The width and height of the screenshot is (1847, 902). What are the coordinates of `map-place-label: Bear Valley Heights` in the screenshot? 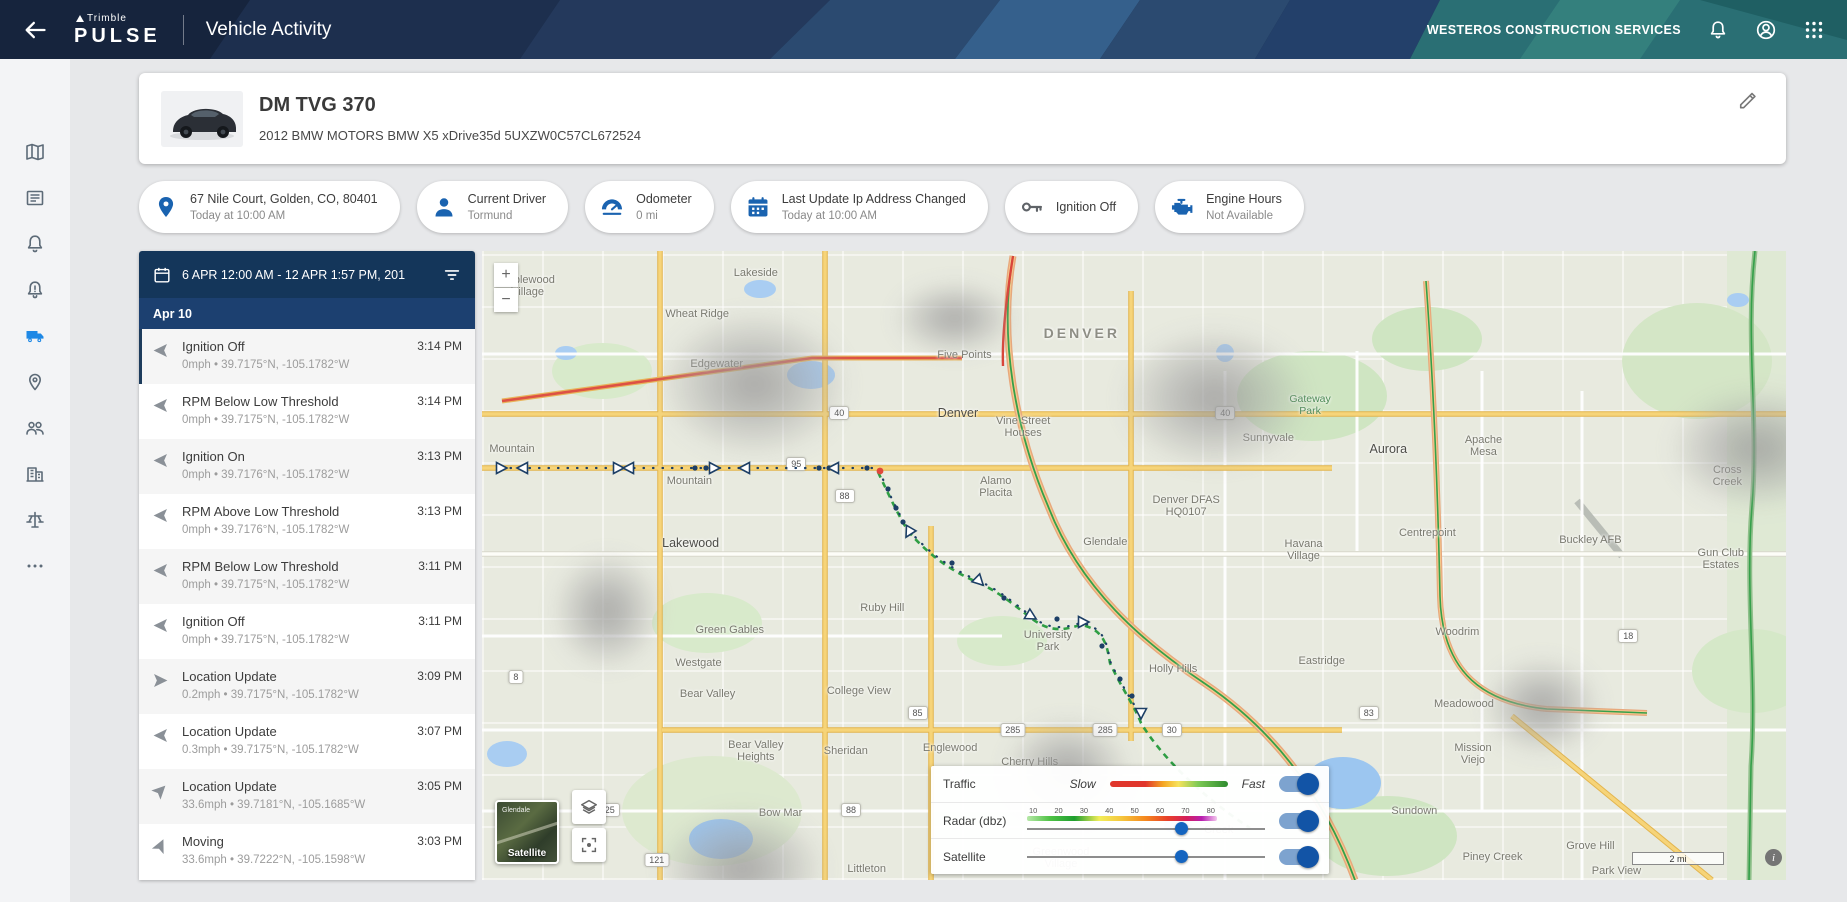 It's located at (756, 751).